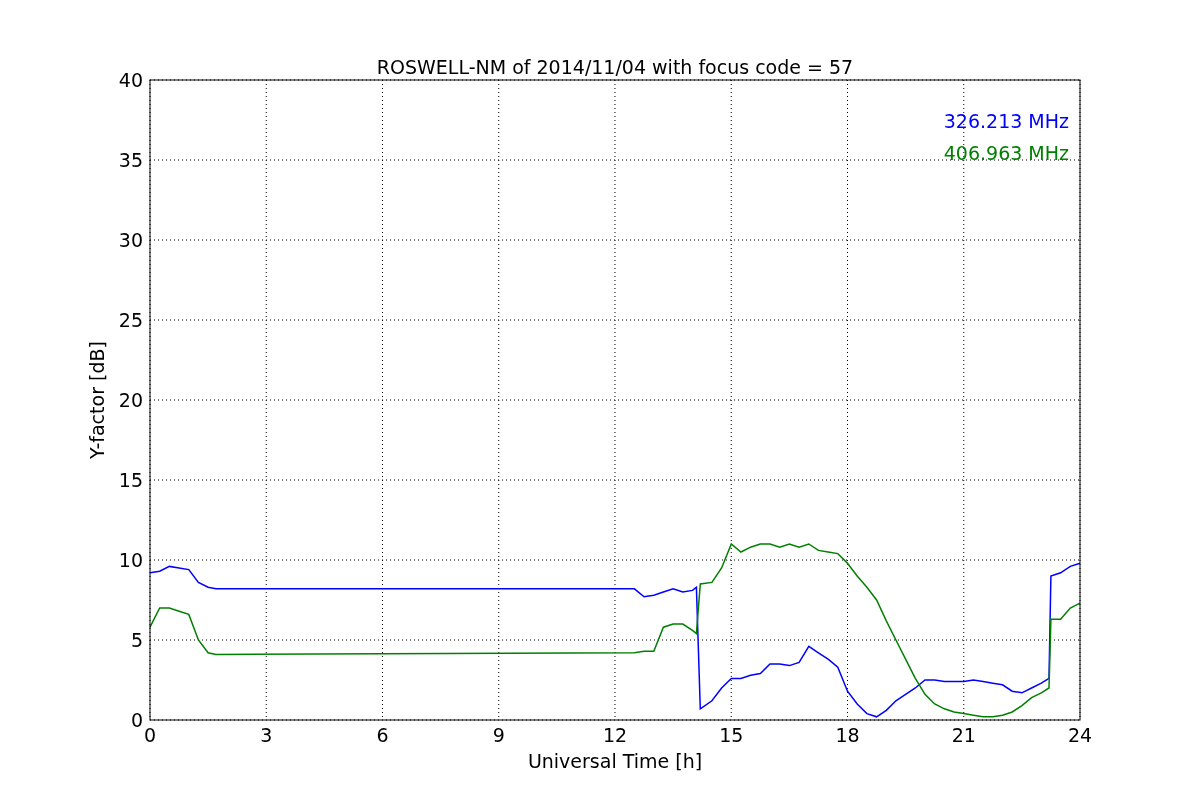  What do you see at coordinates (382, 735) in the screenshot?
I see `tick-label: 6` at bounding box center [382, 735].